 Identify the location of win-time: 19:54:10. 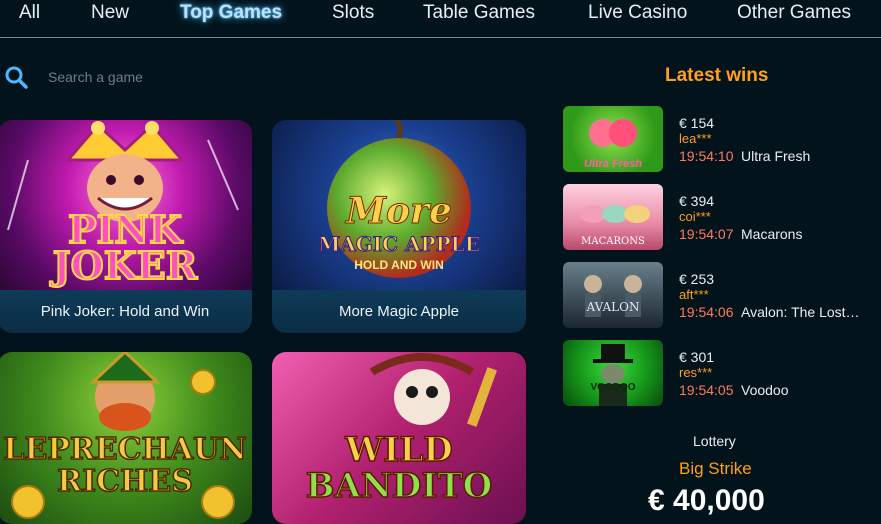
(706, 156).